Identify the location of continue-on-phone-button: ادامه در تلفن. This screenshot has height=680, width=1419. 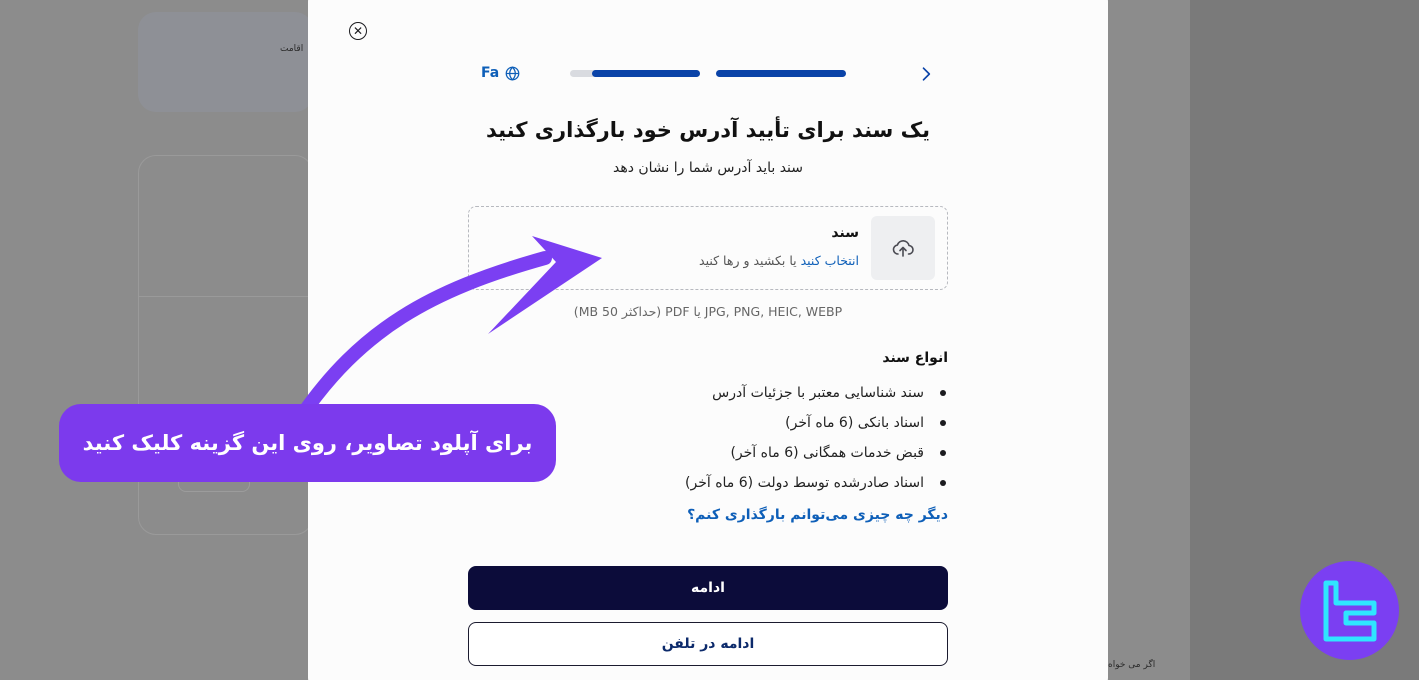
(708, 644).